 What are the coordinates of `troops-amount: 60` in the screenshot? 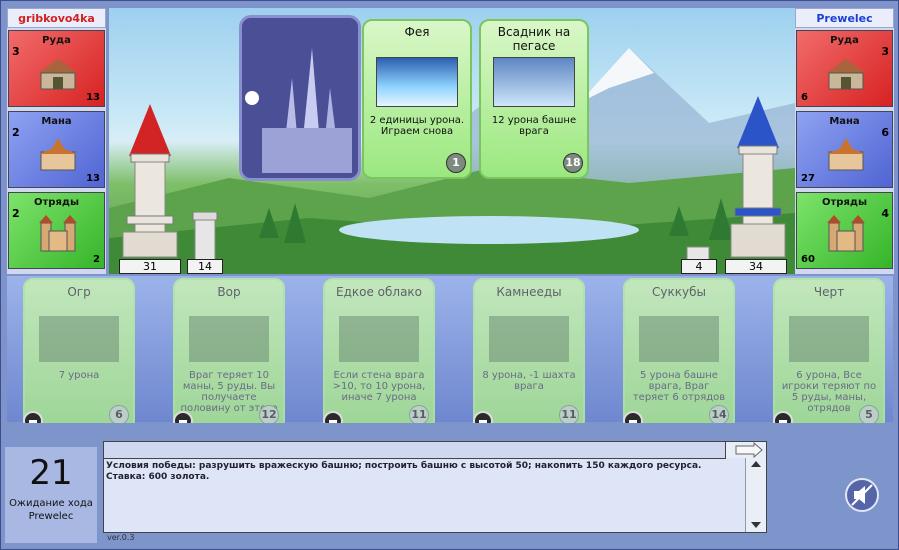 It's located at (808, 259).